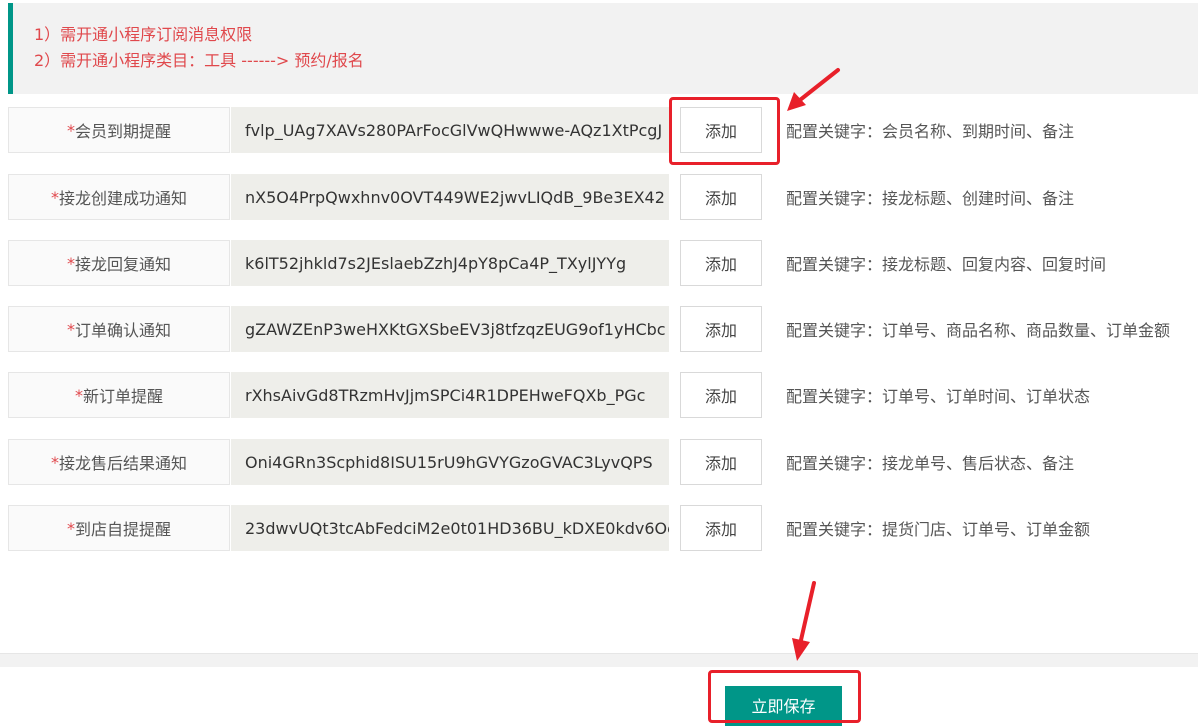 The image size is (1198, 726). I want to click on arrow-to-add-icon, so click(813, 89).